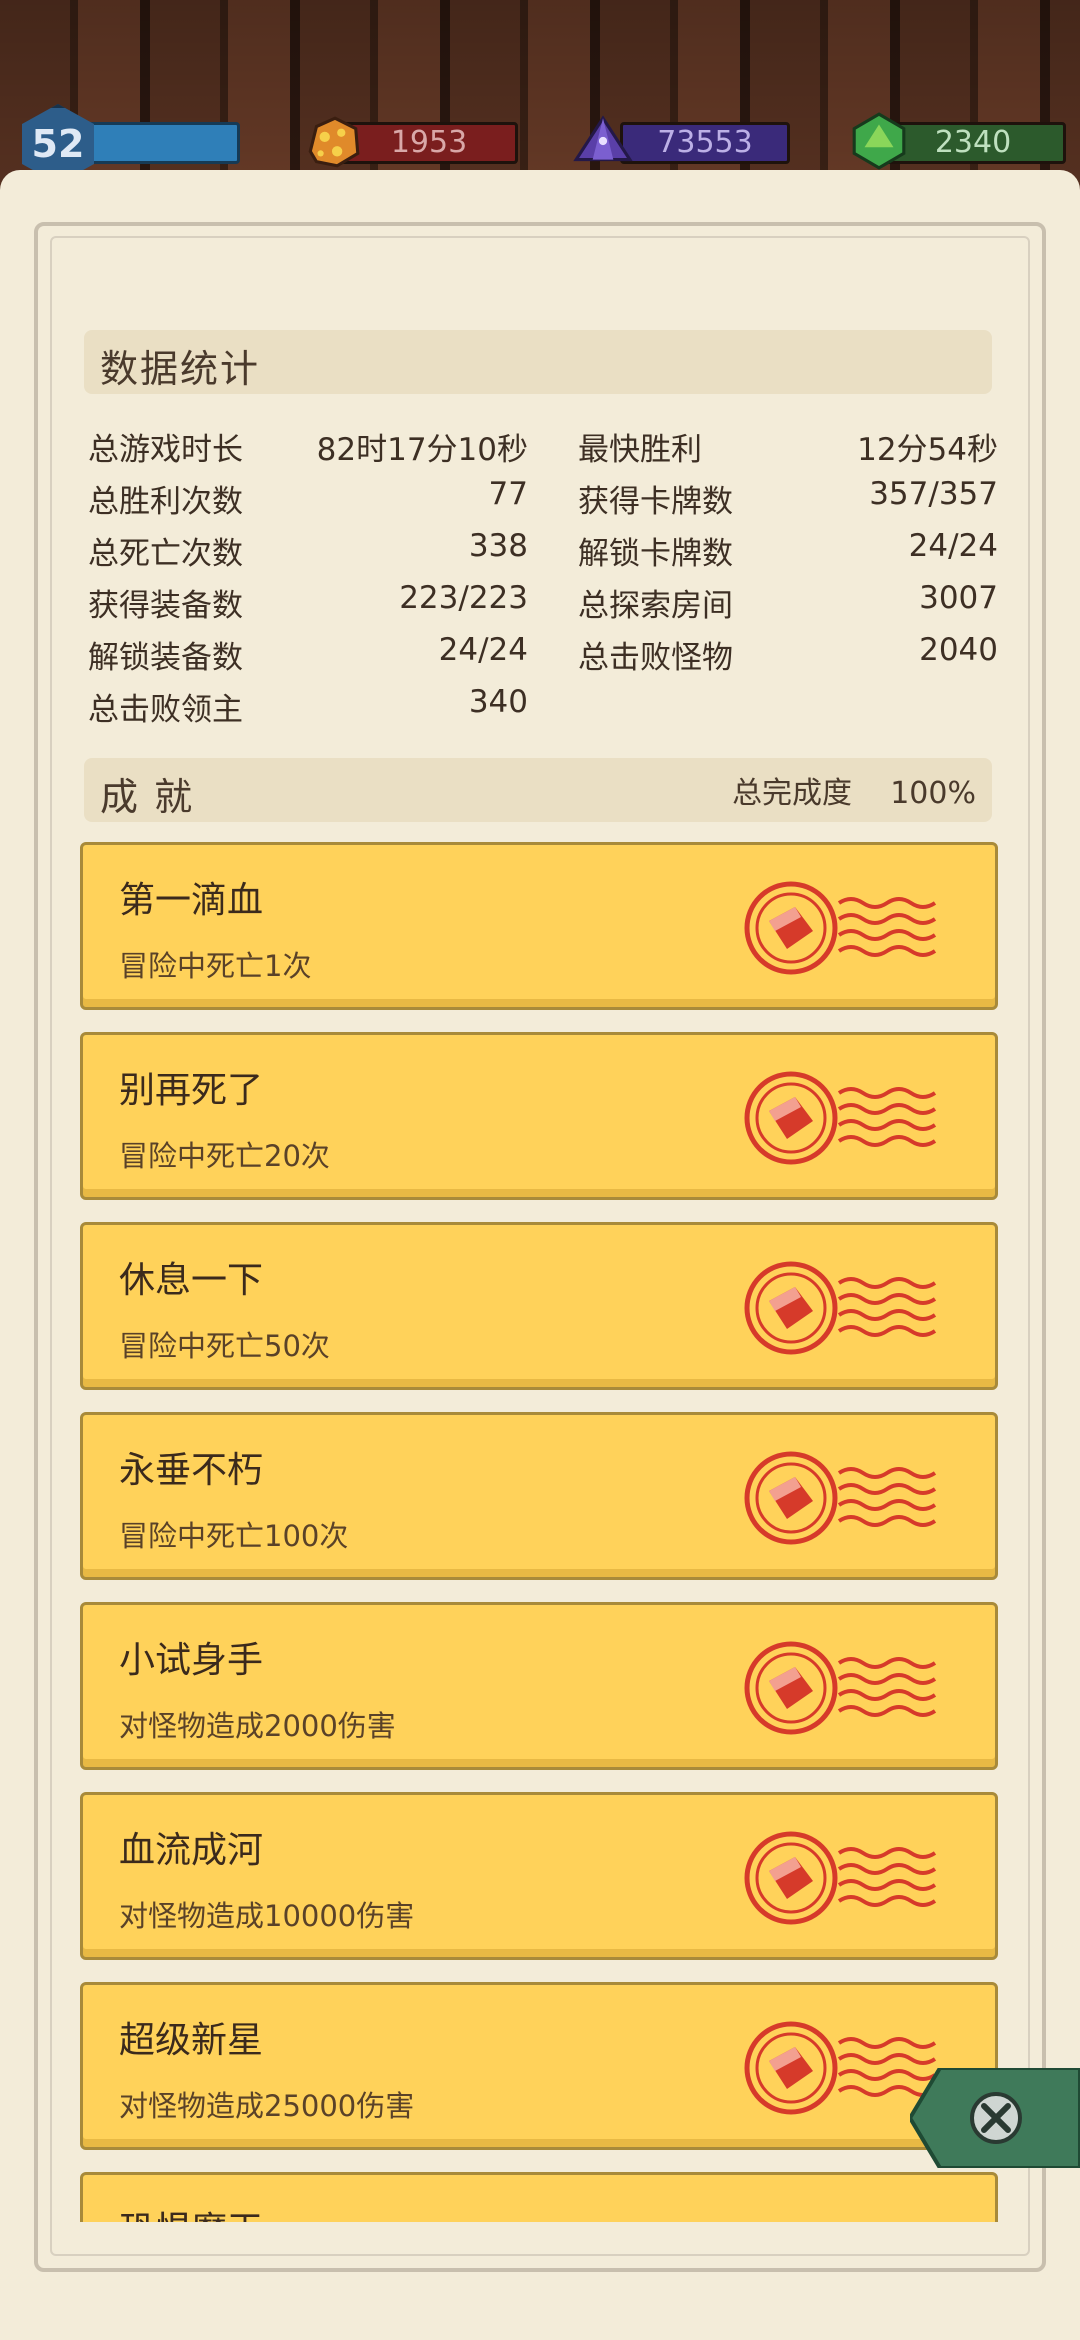 The width and height of the screenshot is (1080, 2340). Describe the element at coordinates (308, 550) in the screenshot. I see `stat-total-deaths: 总死亡次数 338` at that location.